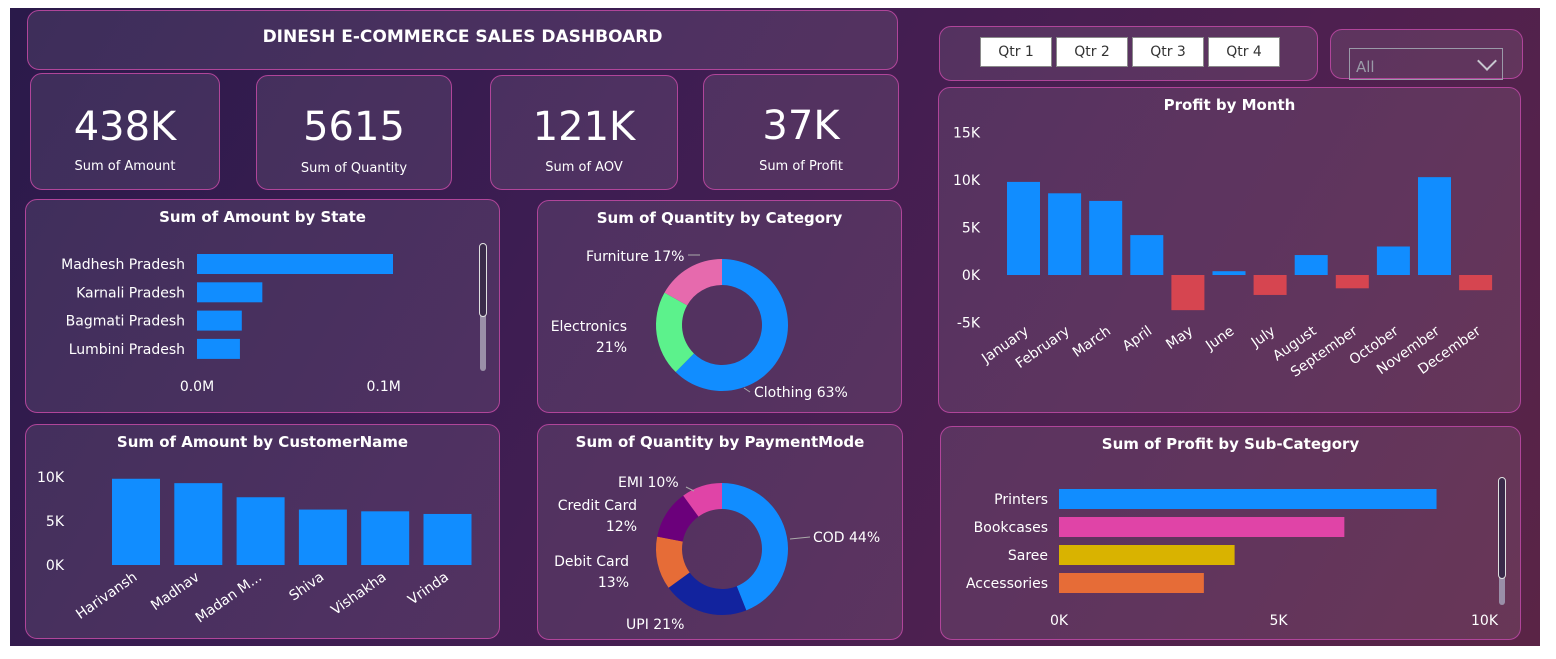 Image resolution: width=1556 pixels, height=659 pixels. Describe the element at coordinates (383, 387) in the screenshot. I see `x-tick-label: 0.1M` at that location.